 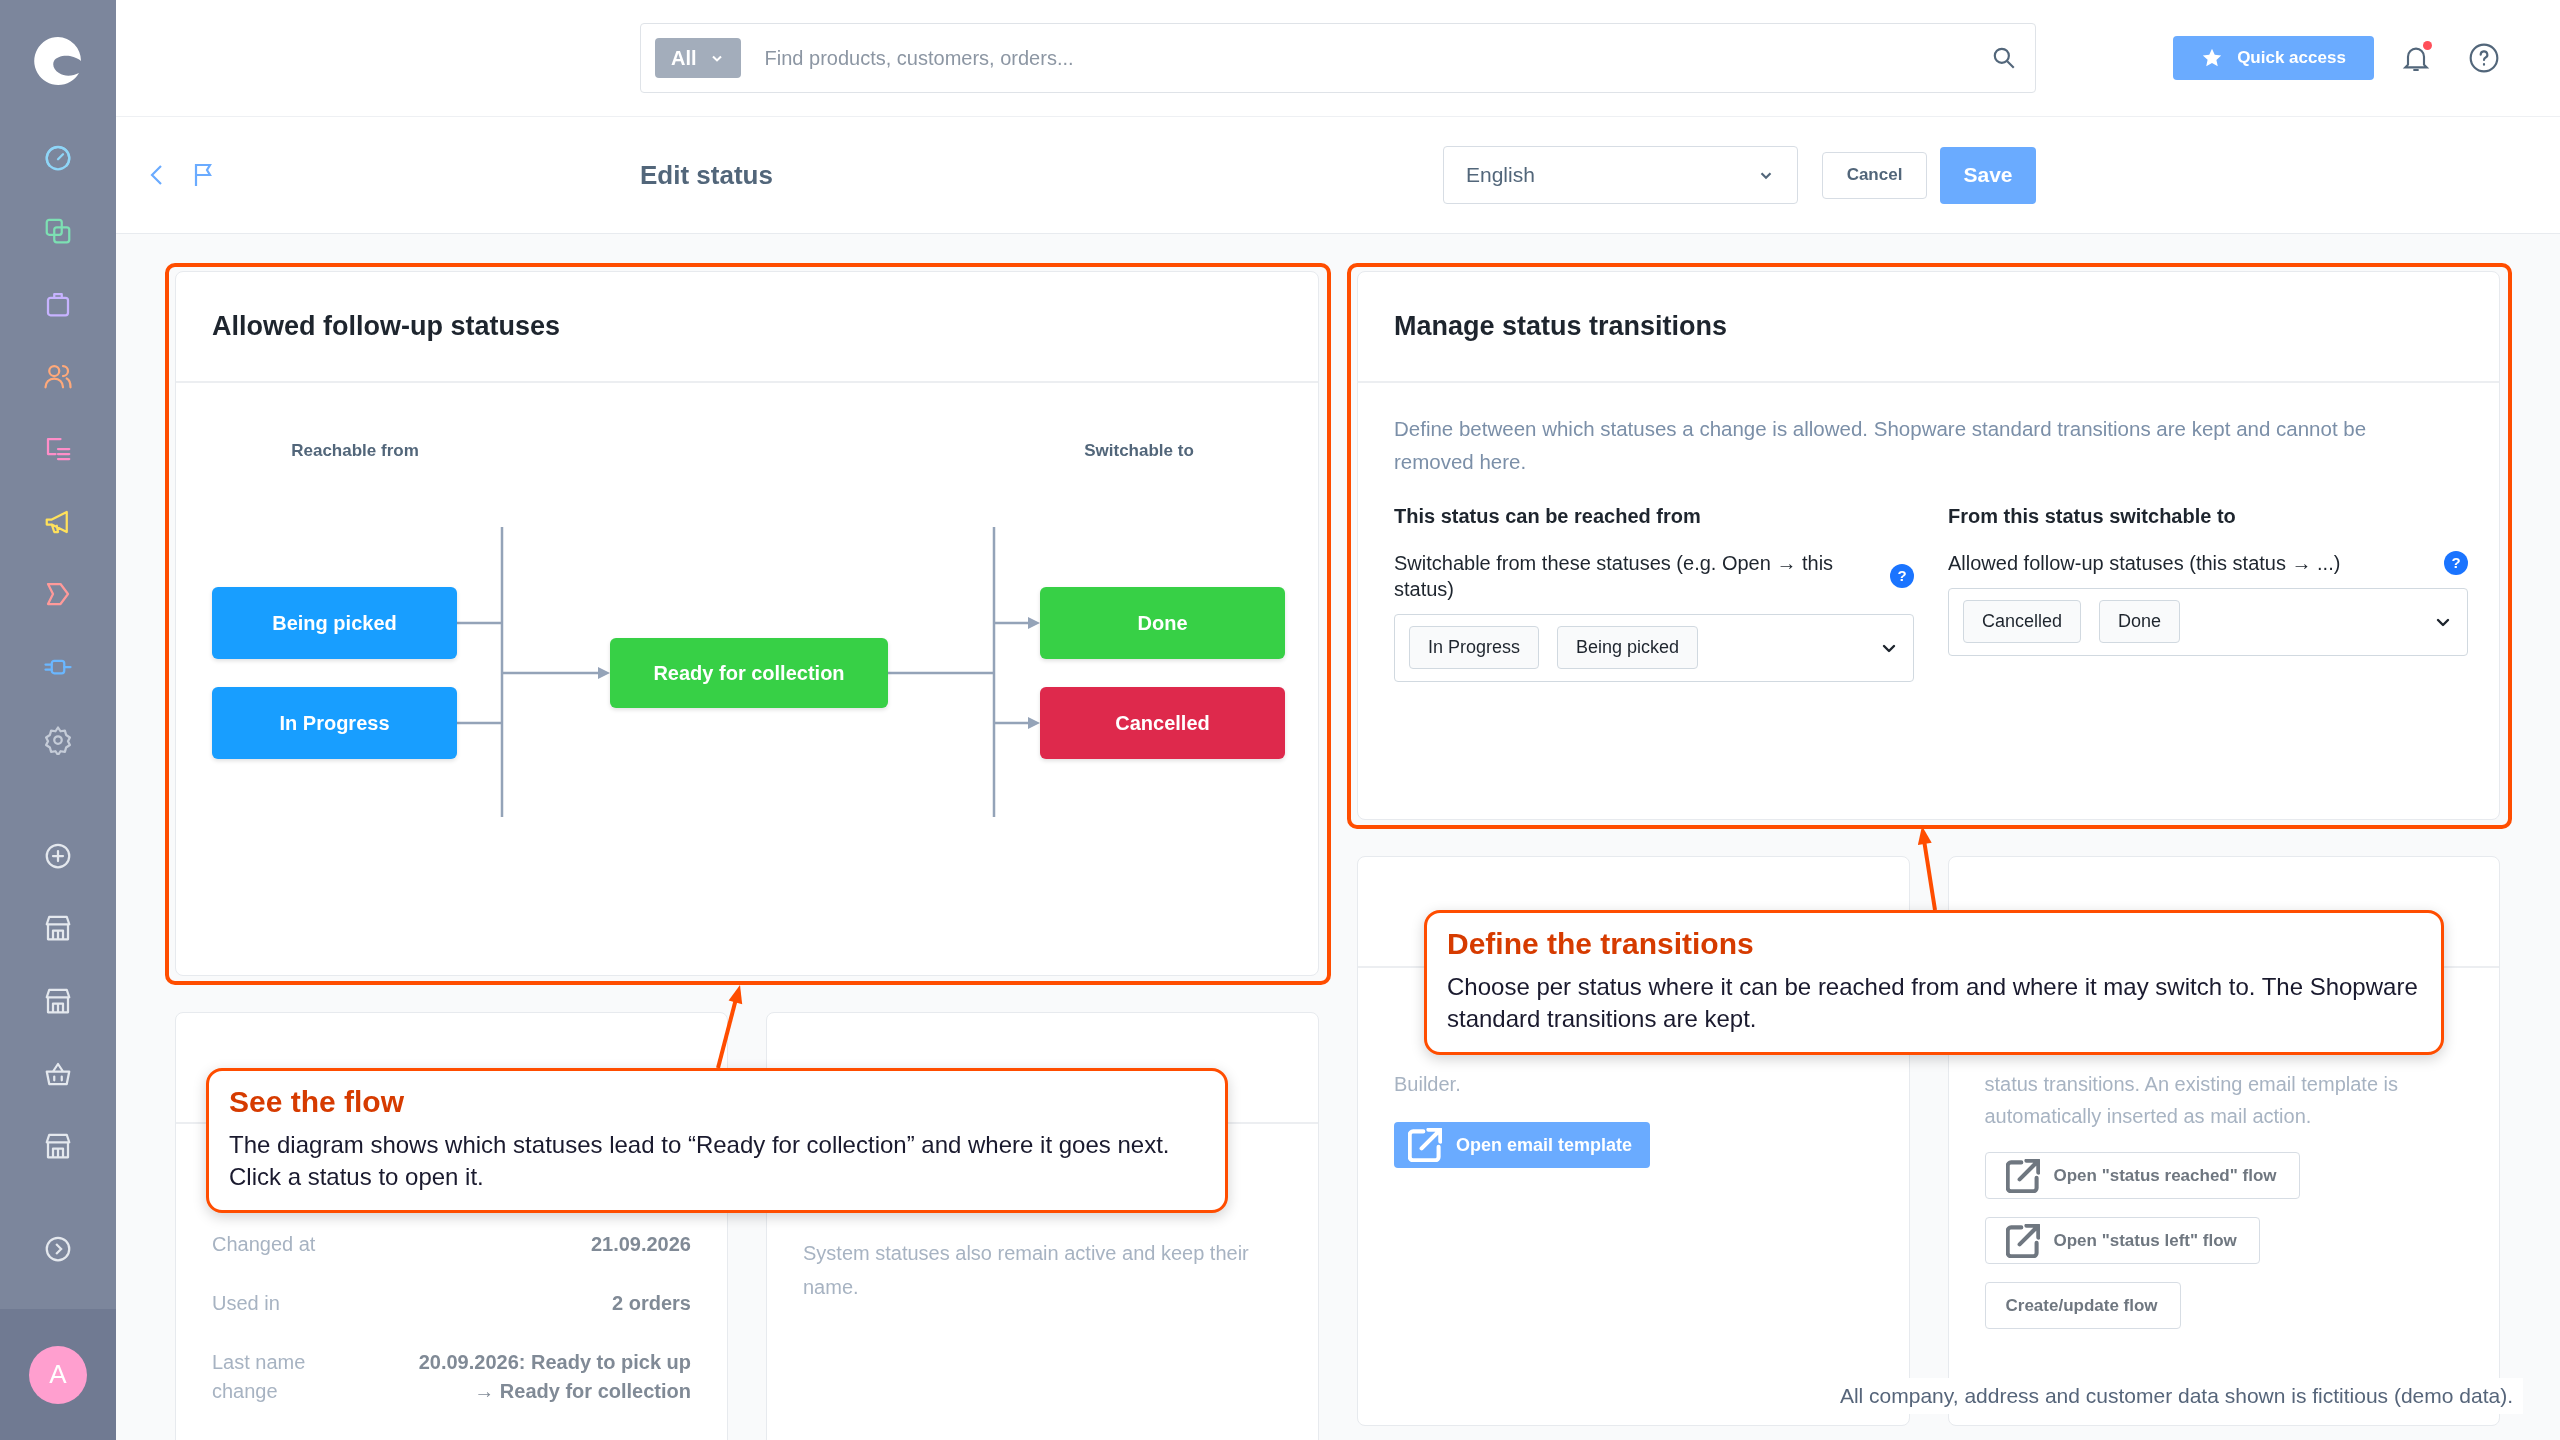 I want to click on status-tag: Cancelled, so click(x=2022, y=622).